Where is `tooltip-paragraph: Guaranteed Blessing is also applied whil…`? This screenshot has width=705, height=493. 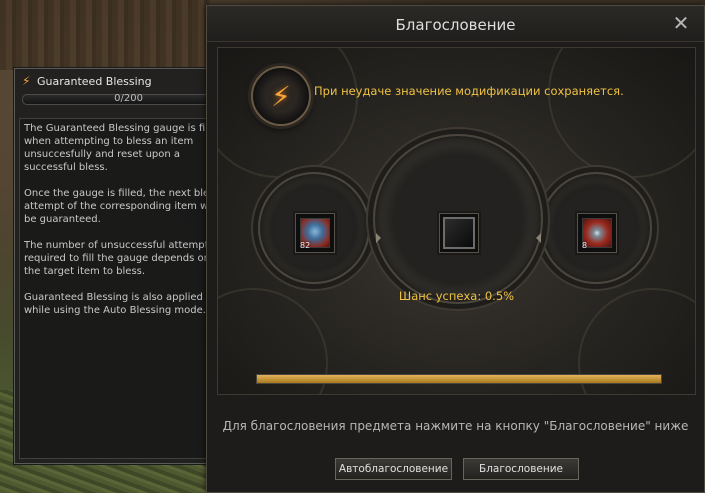
tooltip-paragraph: Guaranteed Blessing is also applied whil… is located at coordinates (115, 304).